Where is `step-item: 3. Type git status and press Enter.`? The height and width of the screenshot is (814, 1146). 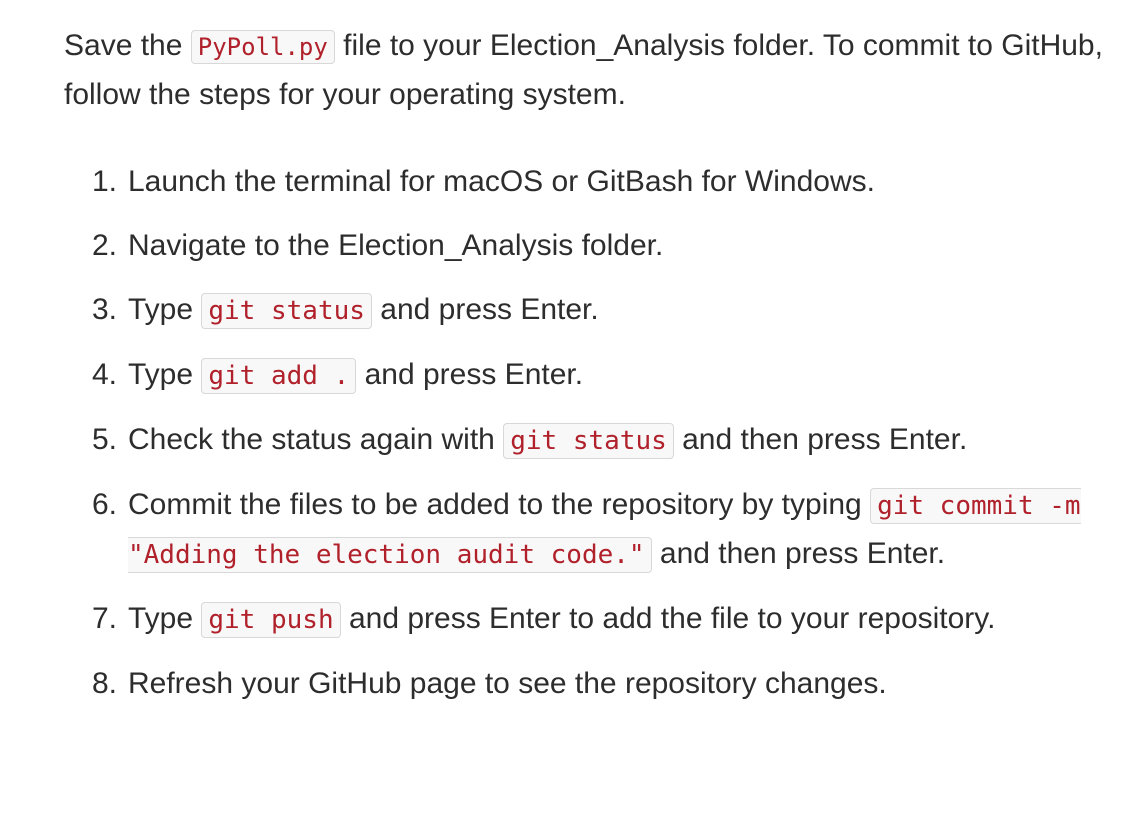
step-item: 3. Type git status and press Enter. is located at coordinates (602, 310).